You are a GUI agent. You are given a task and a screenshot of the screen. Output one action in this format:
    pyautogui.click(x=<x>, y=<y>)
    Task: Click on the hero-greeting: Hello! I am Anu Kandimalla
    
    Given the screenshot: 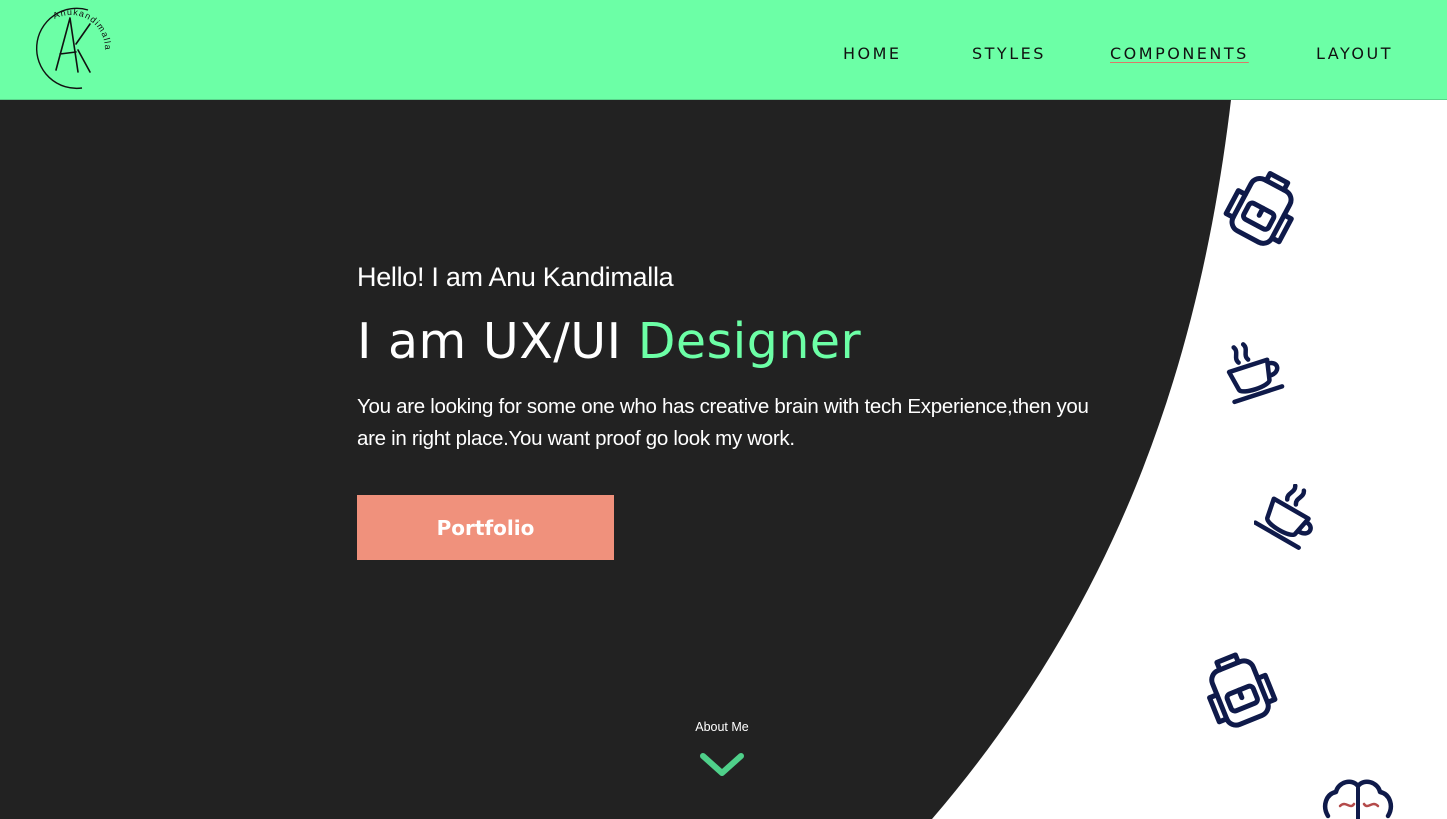 What is the action you would take?
    pyautogui.click(x=515, y=277)
    